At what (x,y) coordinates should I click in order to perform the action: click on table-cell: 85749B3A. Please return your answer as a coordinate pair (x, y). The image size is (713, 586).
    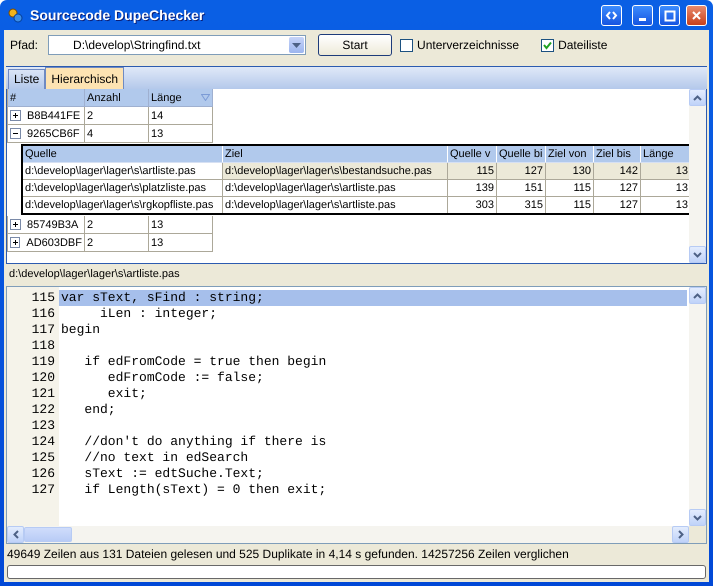
    Looking at the image, I should click on (52, 224).